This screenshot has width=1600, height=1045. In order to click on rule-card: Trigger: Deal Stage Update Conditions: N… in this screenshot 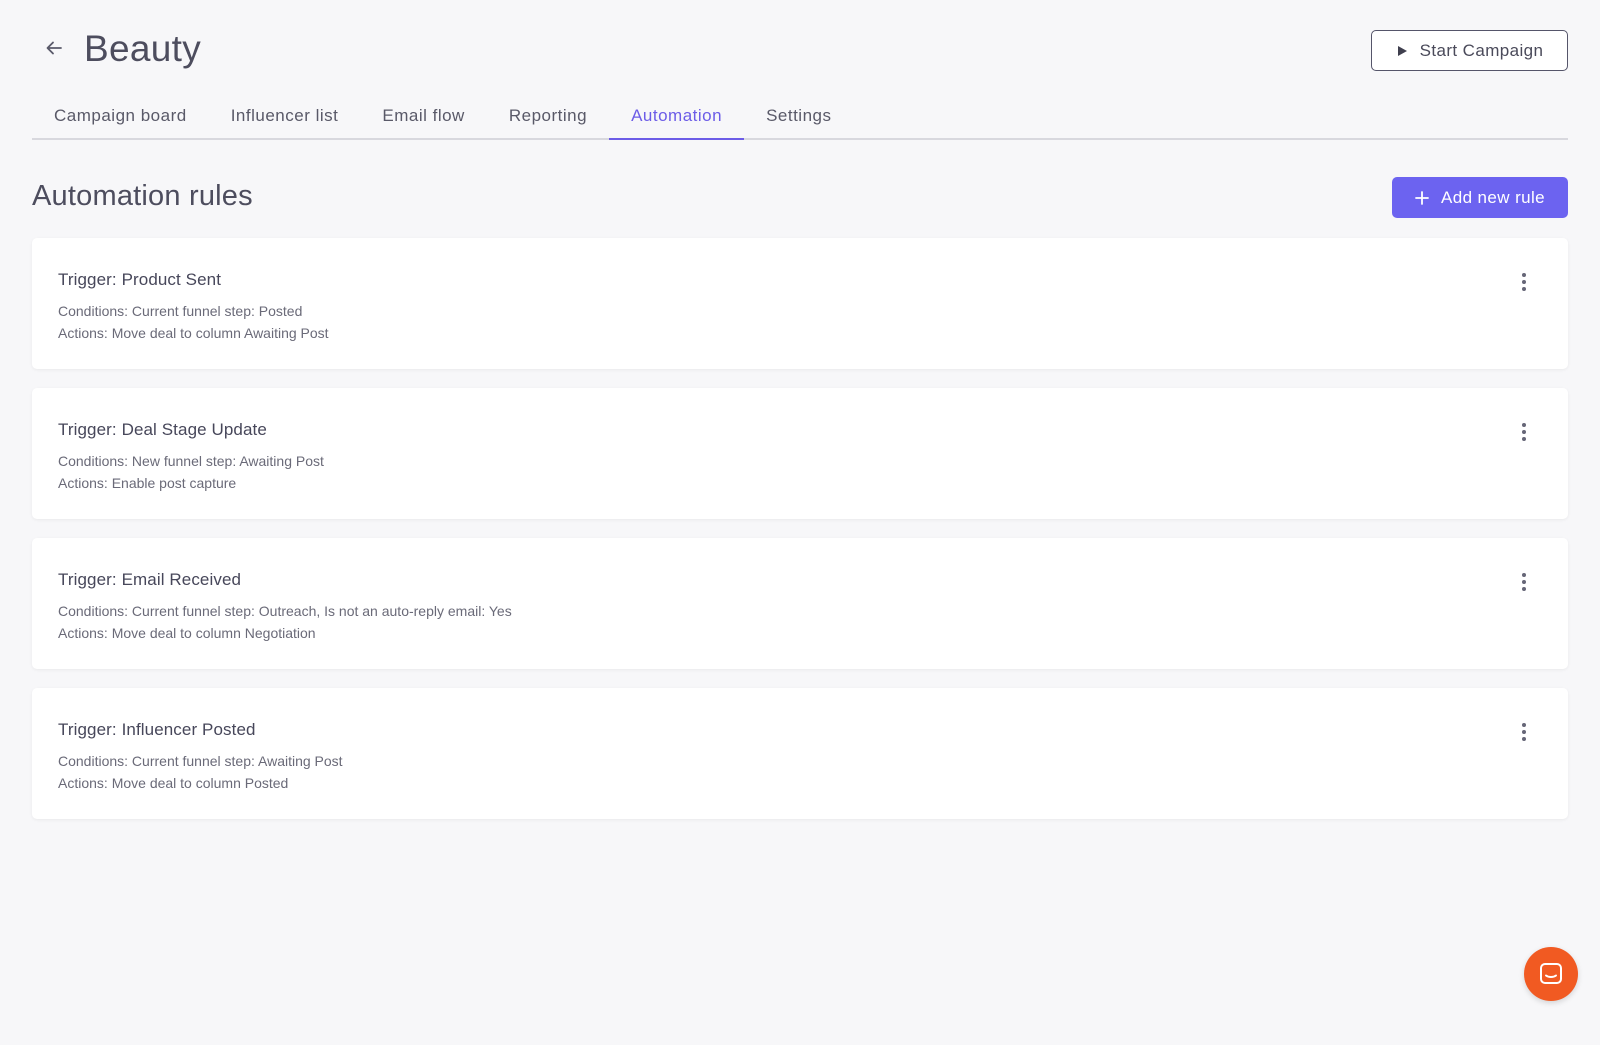, I will do `click(800, 453)`.